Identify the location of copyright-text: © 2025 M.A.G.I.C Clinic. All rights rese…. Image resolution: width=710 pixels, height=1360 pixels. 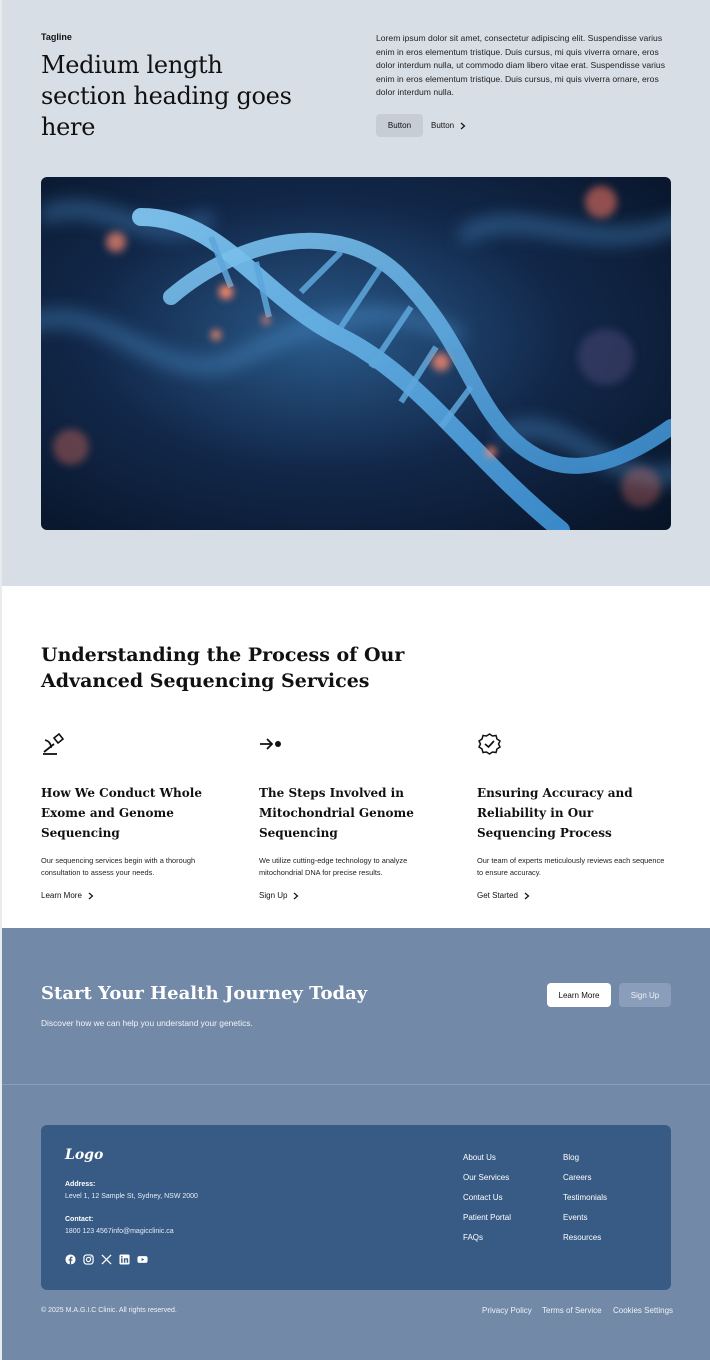
(109, 1310).